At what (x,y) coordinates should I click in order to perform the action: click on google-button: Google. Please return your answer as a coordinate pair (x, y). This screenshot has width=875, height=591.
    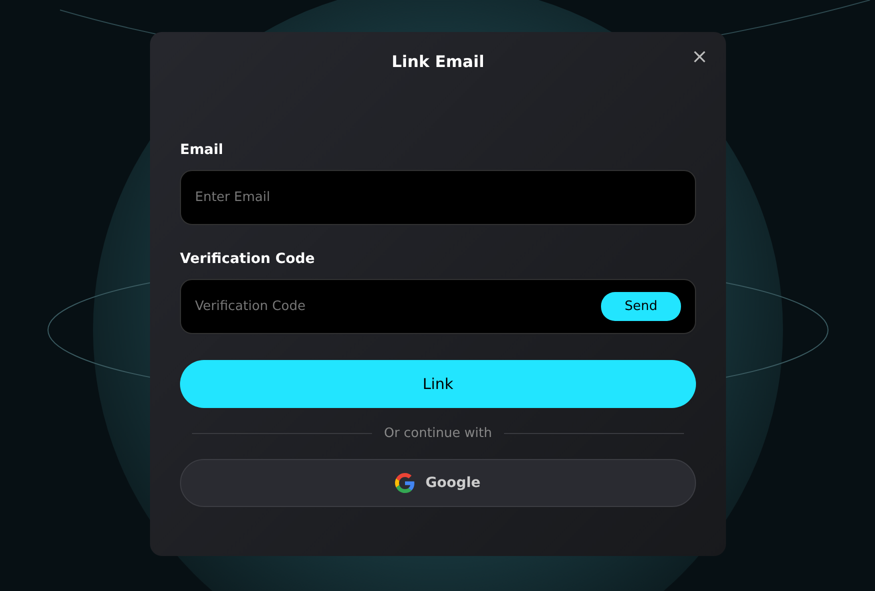
    Looking at the image, I should click on (438, 483).